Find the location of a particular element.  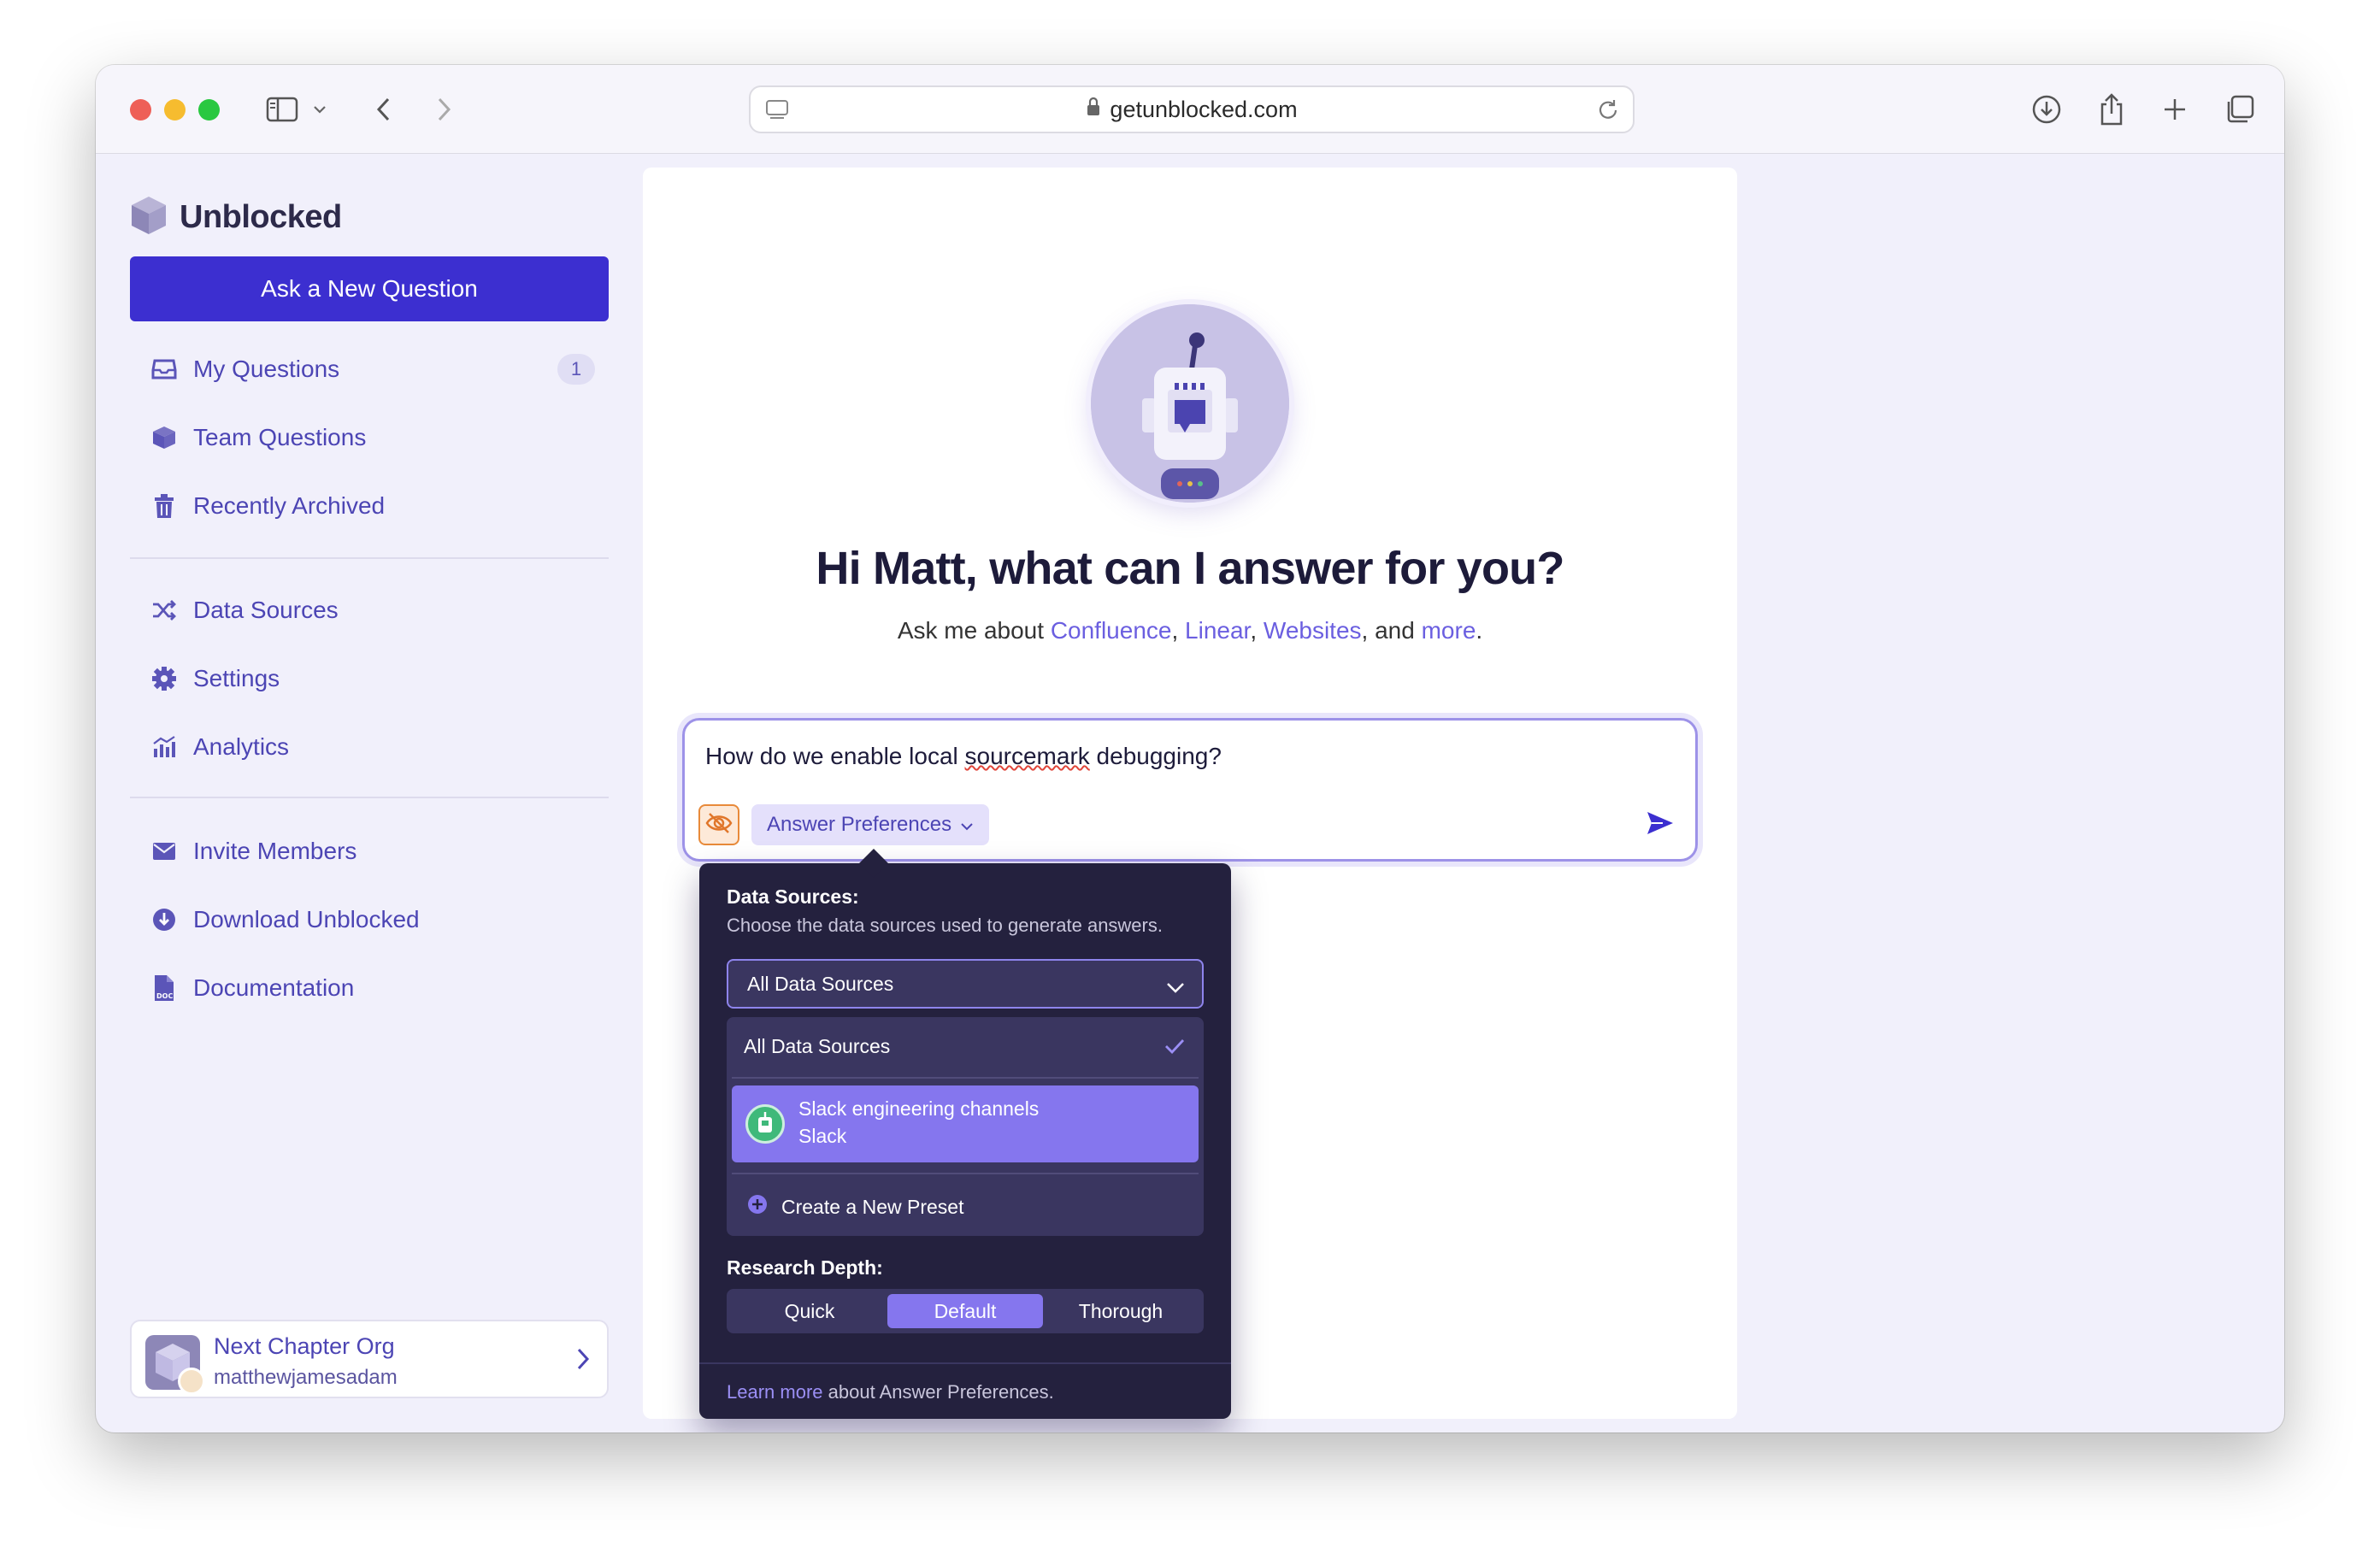

subtitle-end: . is located at coordinates (1480, 630).